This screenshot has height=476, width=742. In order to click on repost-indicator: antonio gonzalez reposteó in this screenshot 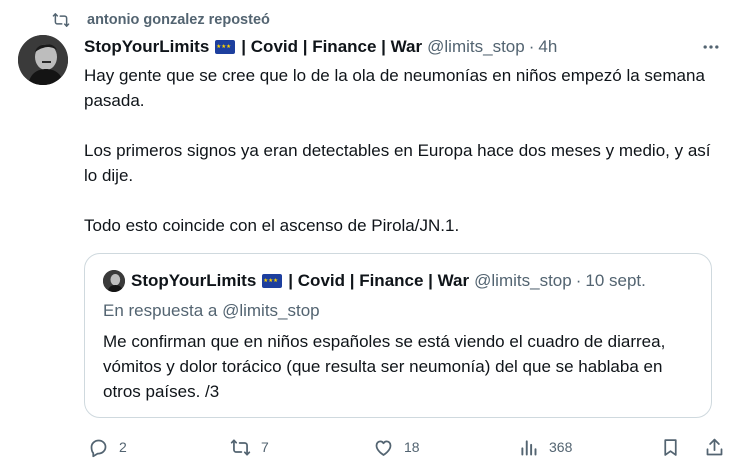, I will do `click(161, 20)`.